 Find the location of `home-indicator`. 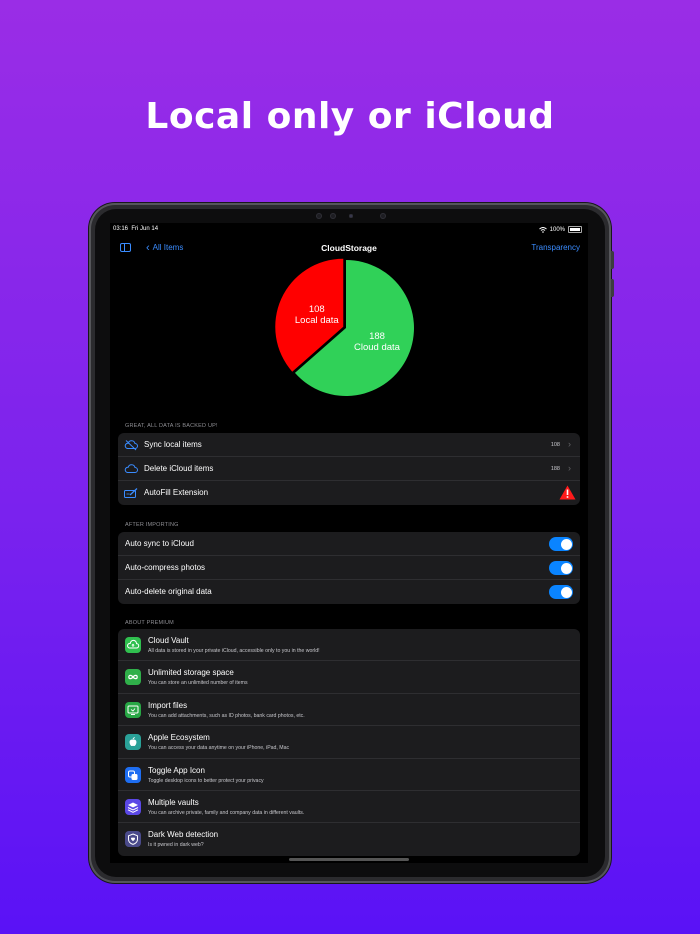

home-indicator is located at coordinates (349, 859).